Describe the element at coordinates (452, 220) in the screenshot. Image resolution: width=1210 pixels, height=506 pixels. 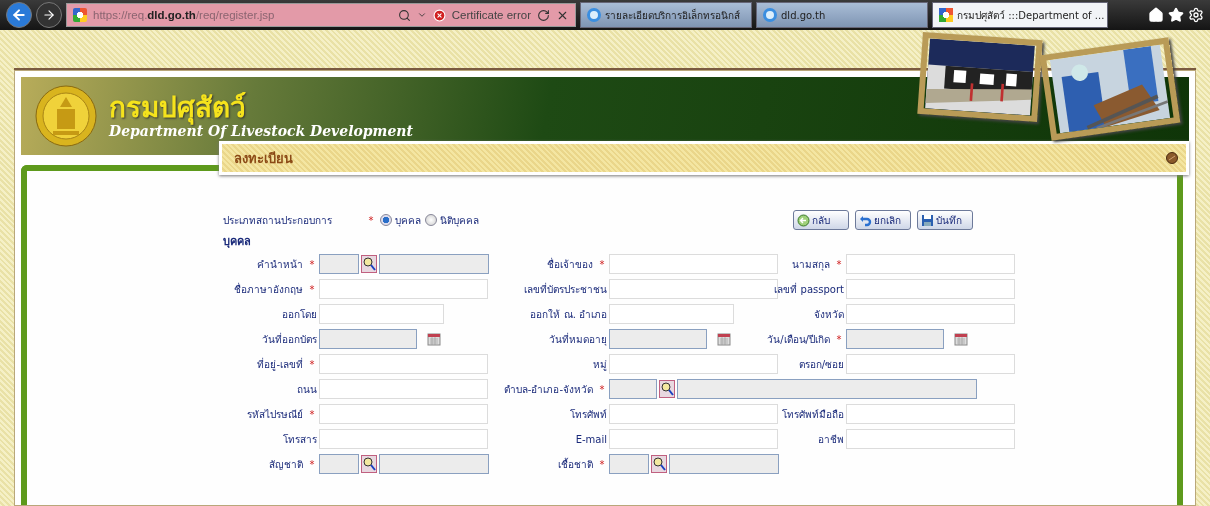
I see `radio-option: นิติบุคคล` at that location.